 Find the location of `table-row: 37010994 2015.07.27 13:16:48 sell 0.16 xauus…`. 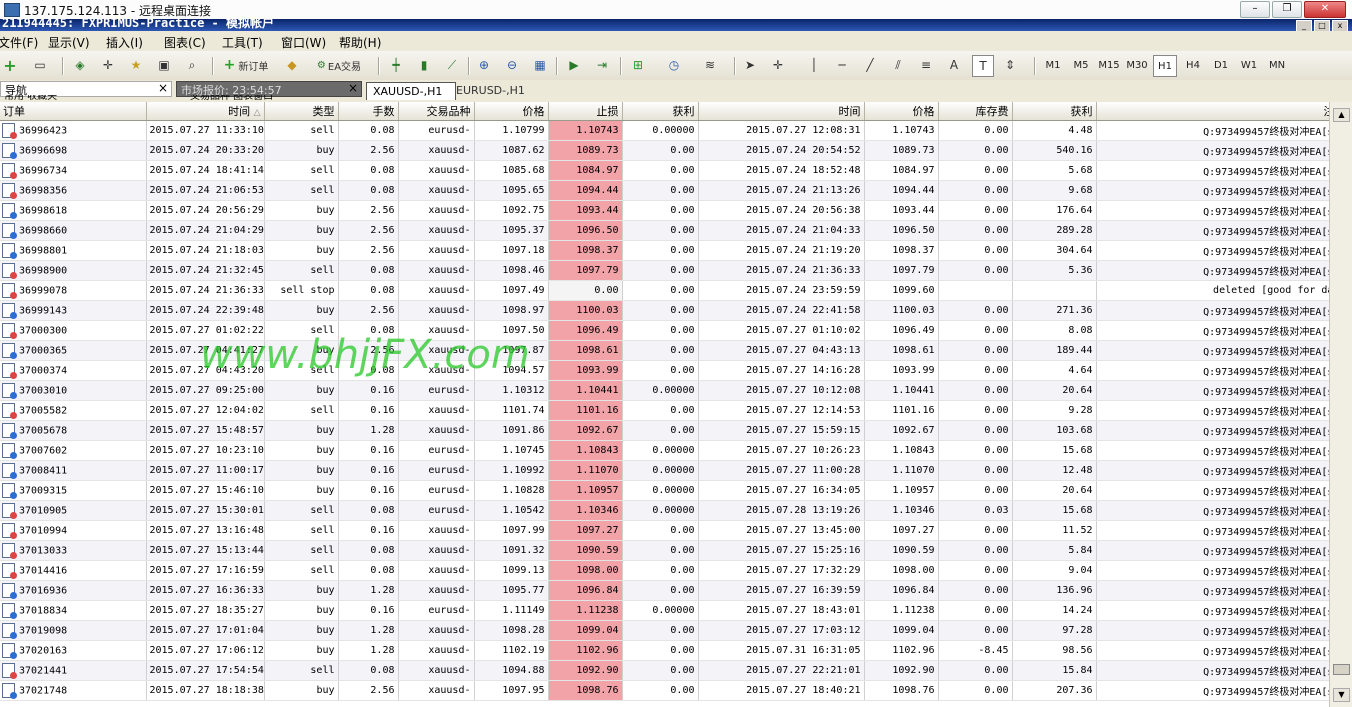

table-row: 37010994 2015.07.27 13:16:48 sell 0.16 xauus… is located at coordinates (675, 530).